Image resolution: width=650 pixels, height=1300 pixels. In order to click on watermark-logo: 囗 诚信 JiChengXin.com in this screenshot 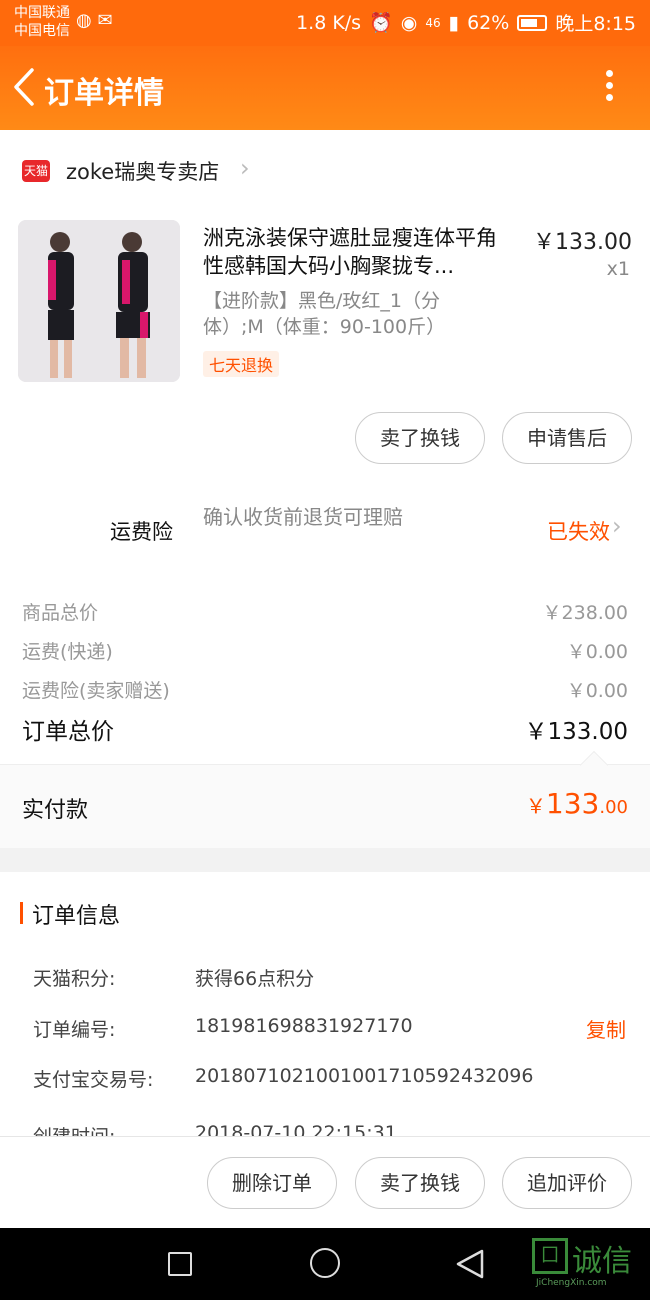, I will do `click(590, 1266)`.